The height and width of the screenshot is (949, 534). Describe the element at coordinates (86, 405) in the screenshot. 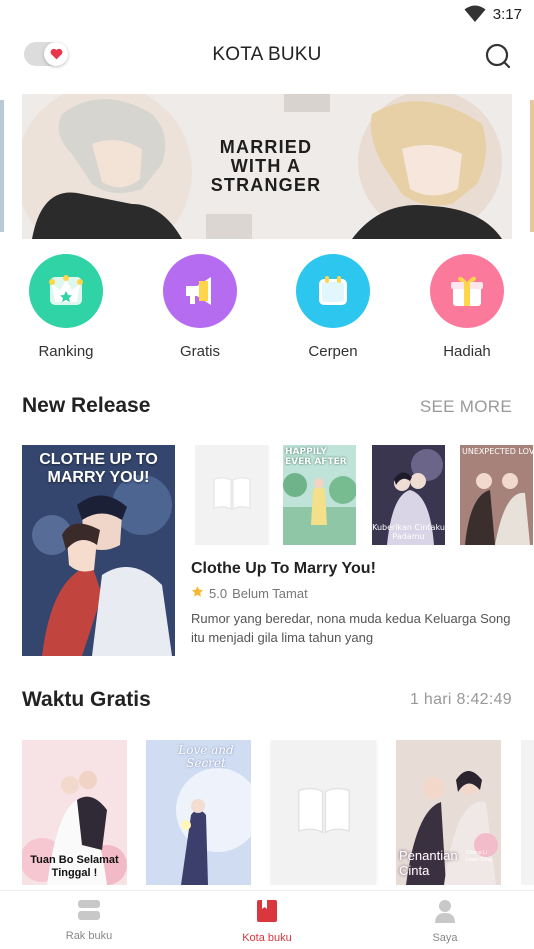

I see `section-title: New Release` at that location.